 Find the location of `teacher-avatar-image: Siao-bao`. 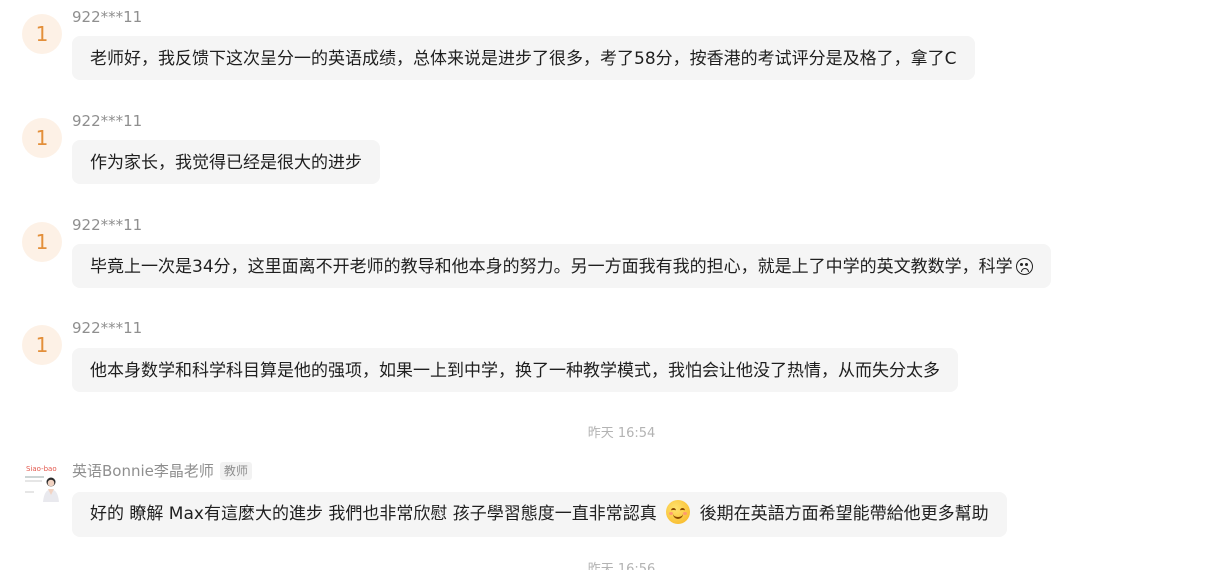

teacher-avatar-image: Siao-bao is located at coordinates (42, 482).